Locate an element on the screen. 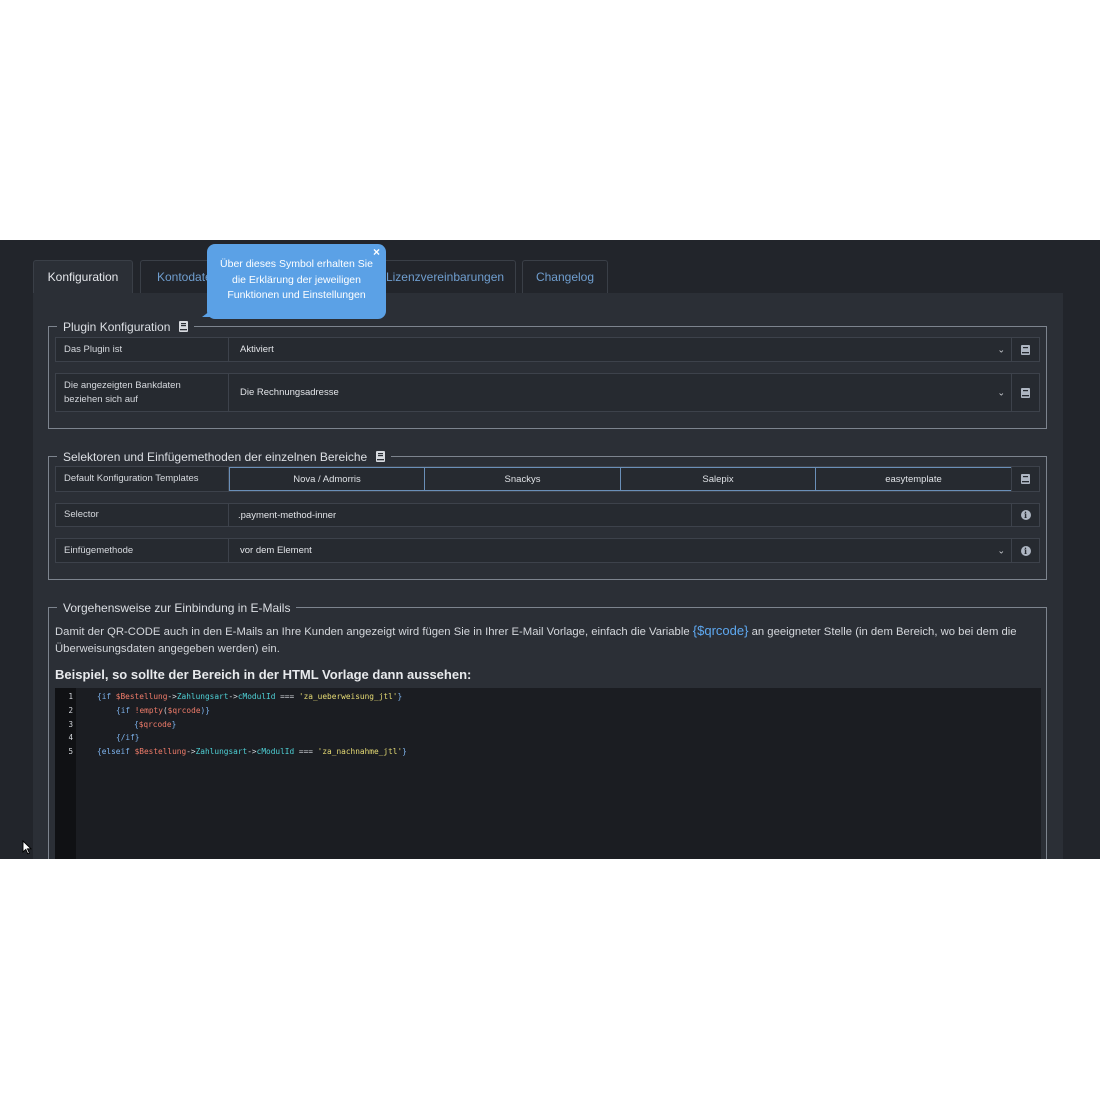  tab-changelog: Changelog is located at coordinates (565, 276).